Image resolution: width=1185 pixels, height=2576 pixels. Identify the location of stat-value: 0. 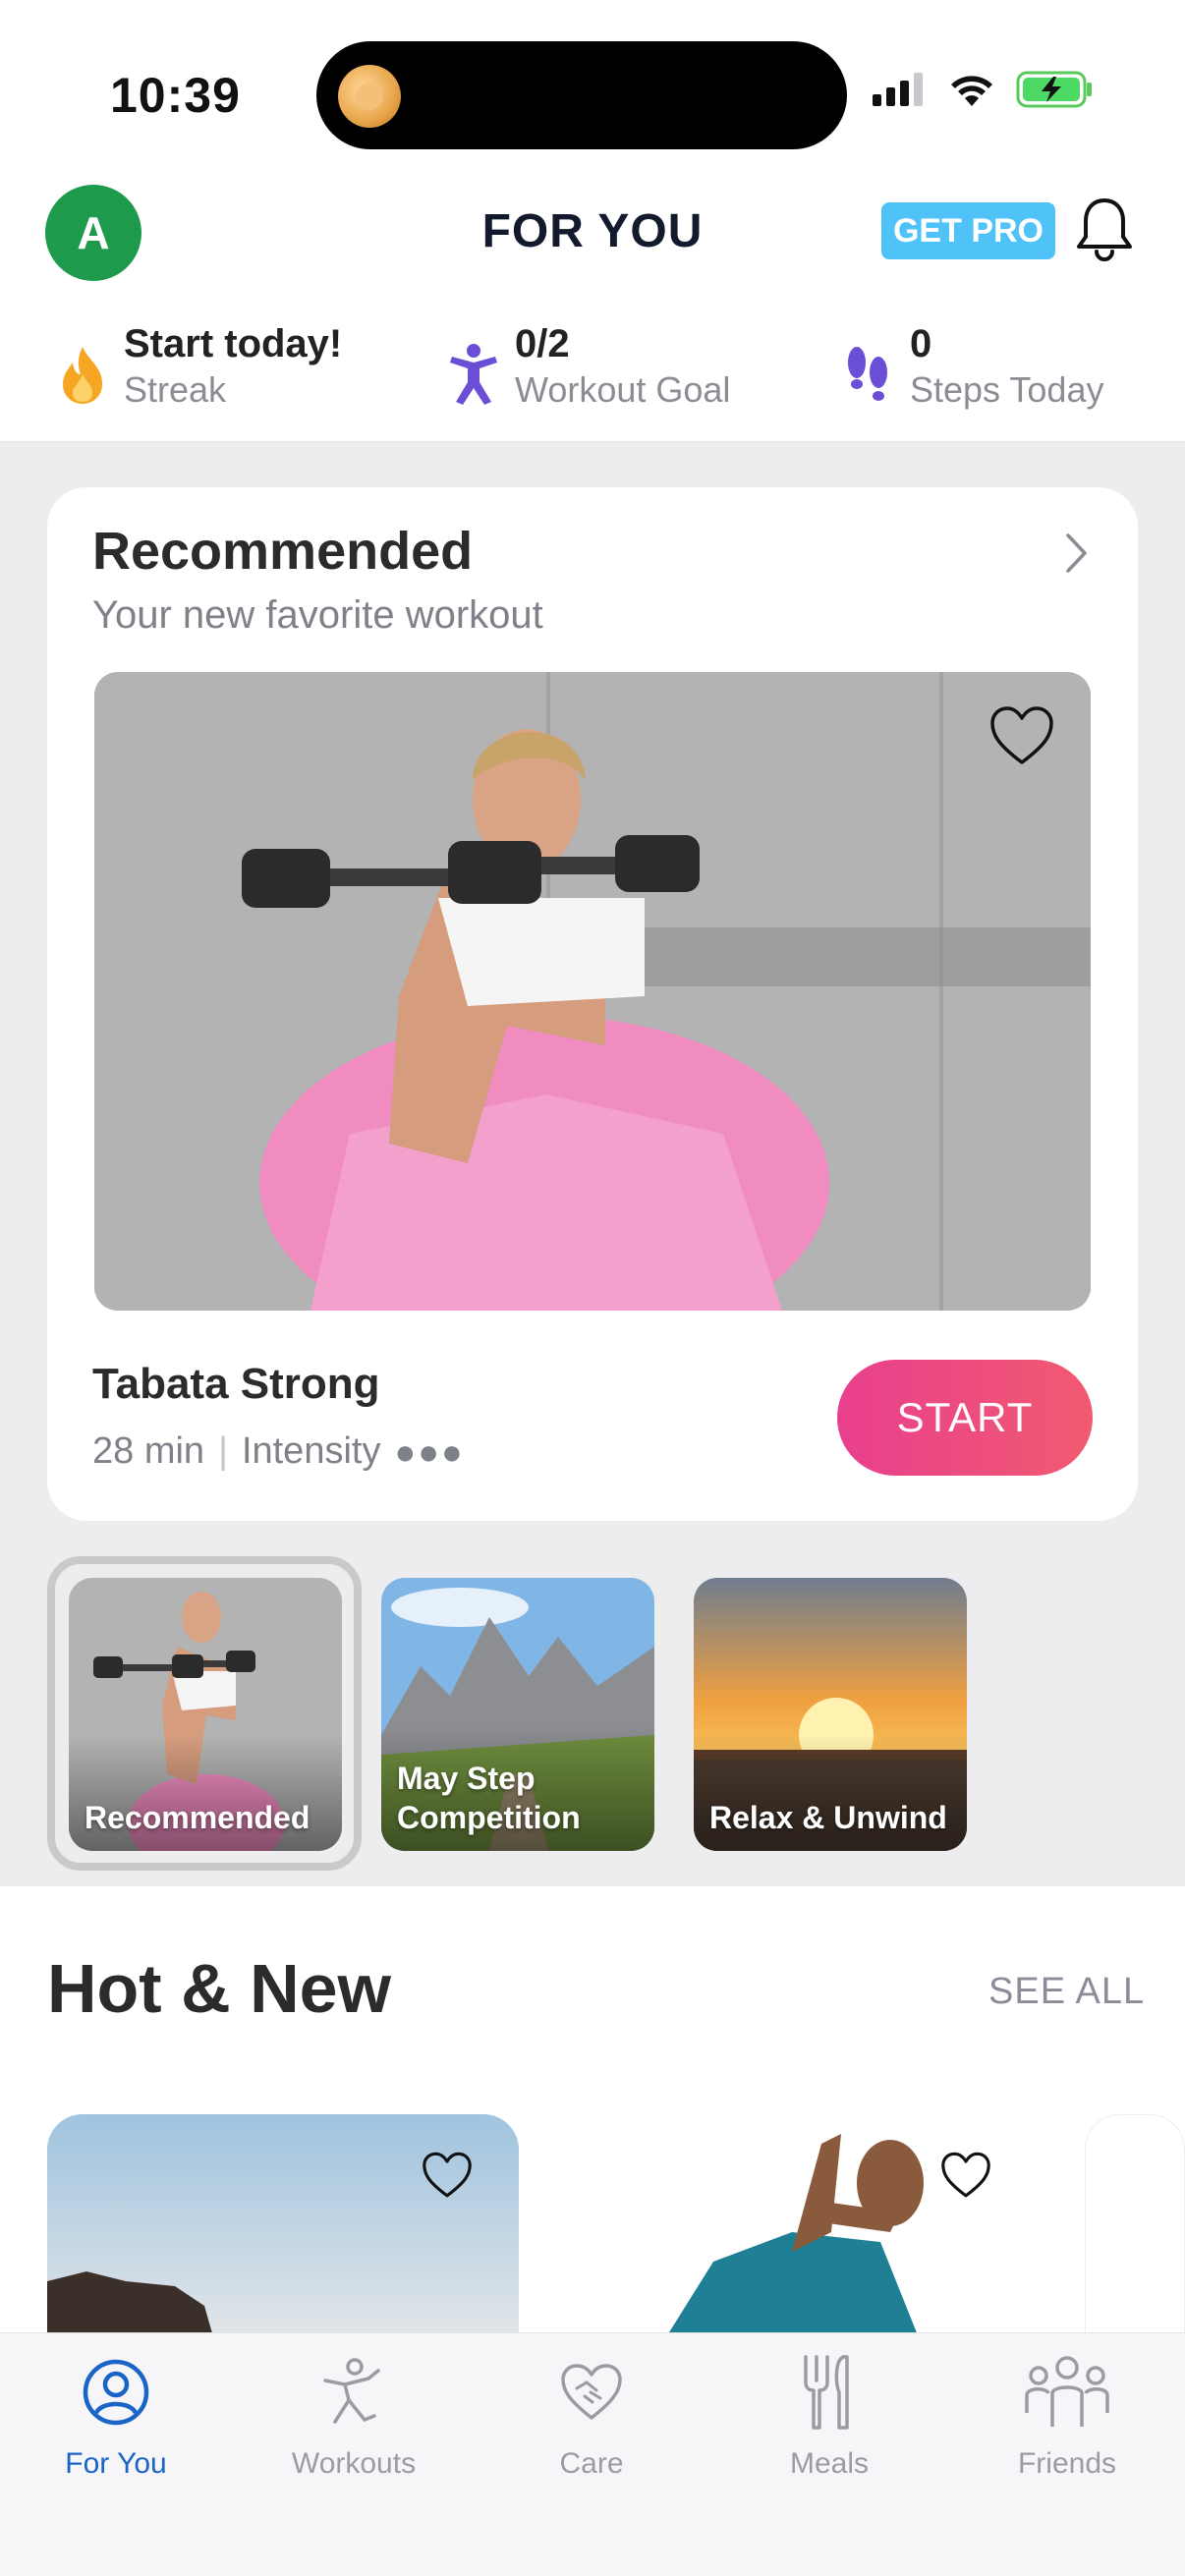
(921, 343).